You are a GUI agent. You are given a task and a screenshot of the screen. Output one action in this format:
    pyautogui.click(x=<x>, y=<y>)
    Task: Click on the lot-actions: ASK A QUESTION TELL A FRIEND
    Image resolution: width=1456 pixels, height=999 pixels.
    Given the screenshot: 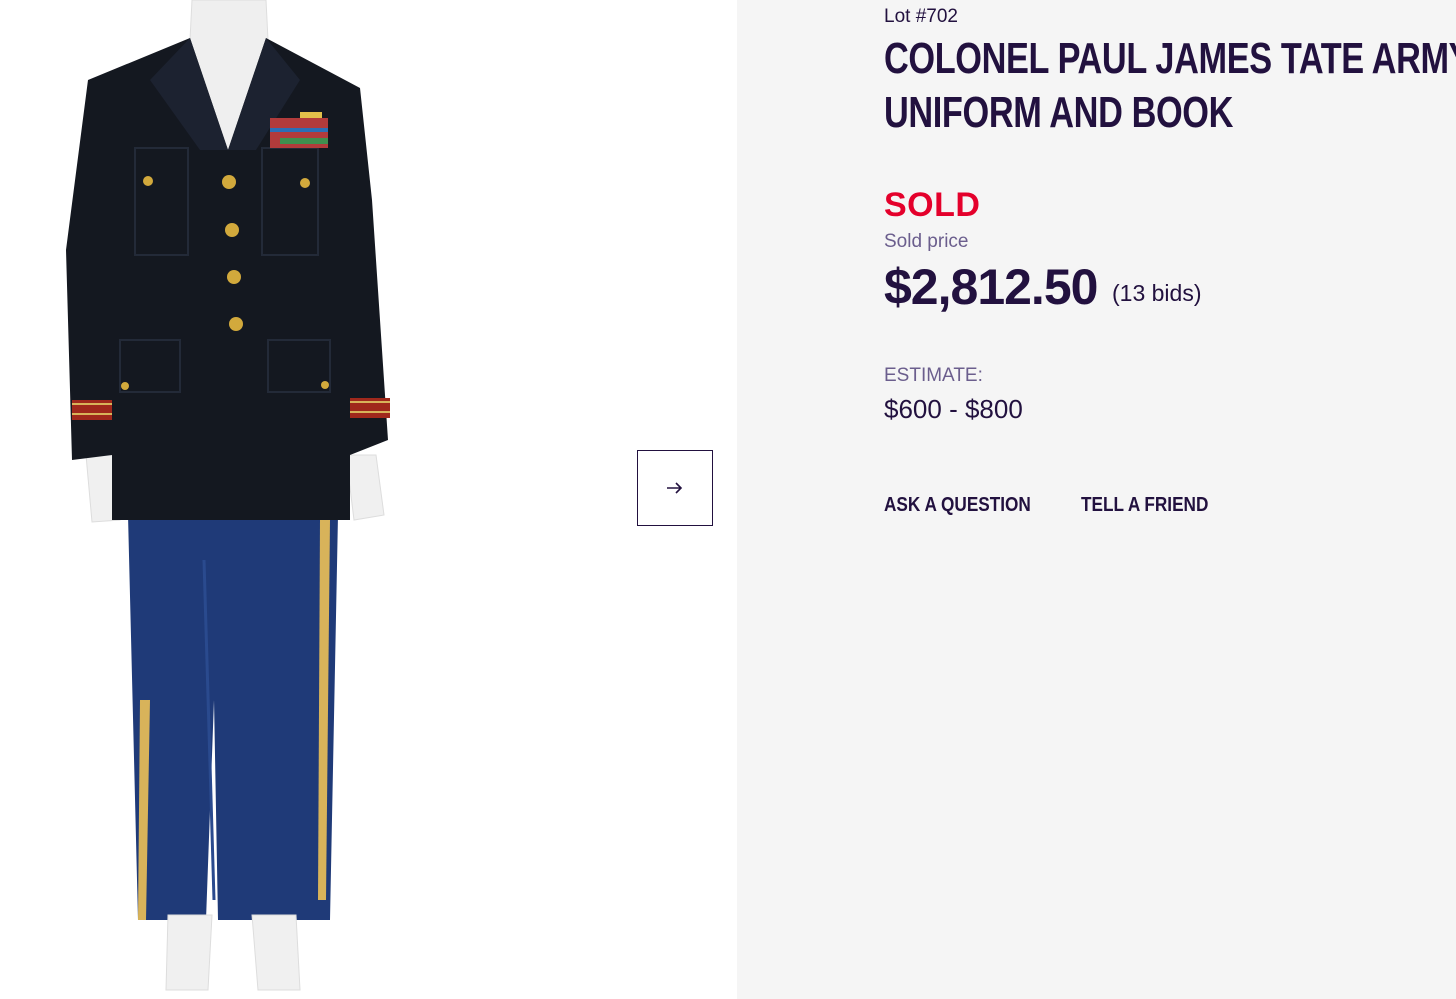 What is the action you would take?
    pyautogui.click(x=1056, y=505)
    